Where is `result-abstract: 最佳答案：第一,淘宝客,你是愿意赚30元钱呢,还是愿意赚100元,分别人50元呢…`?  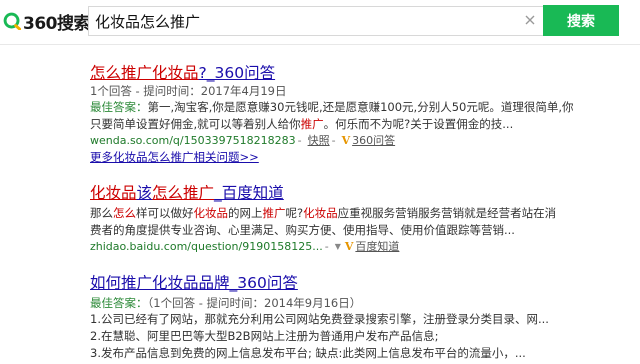 result-abstract: 最佳答案：第一,淘宝客,你是愿意赚30元钱呢,还是愿意赚100元,分别人50元呢… is located at coordinates (350, 116).